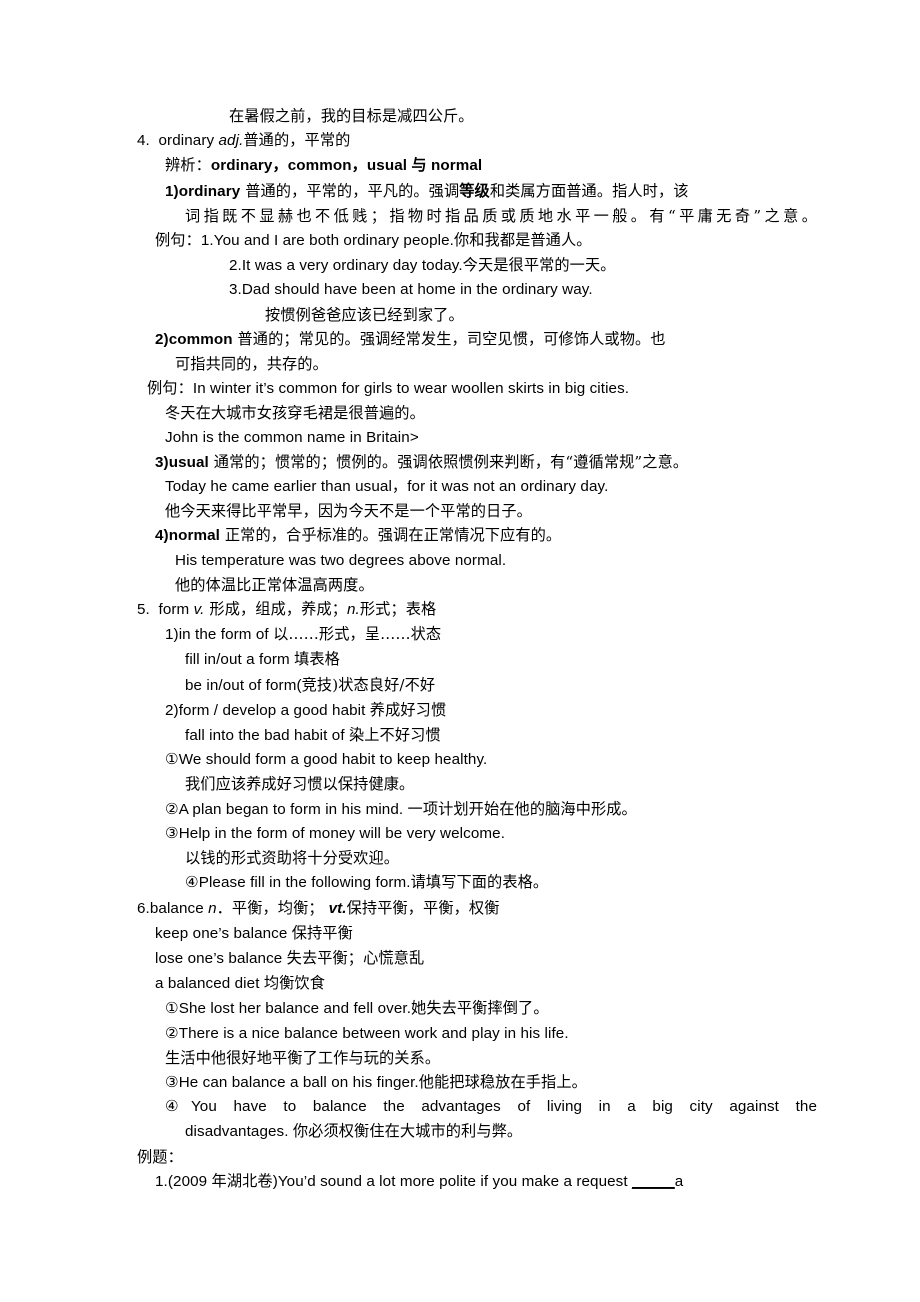  I want to click on text: 词指既不显赫也不低贱；指物时指品质或质地水平一般。有“平庸无奇”之意。, so click(501, 215).